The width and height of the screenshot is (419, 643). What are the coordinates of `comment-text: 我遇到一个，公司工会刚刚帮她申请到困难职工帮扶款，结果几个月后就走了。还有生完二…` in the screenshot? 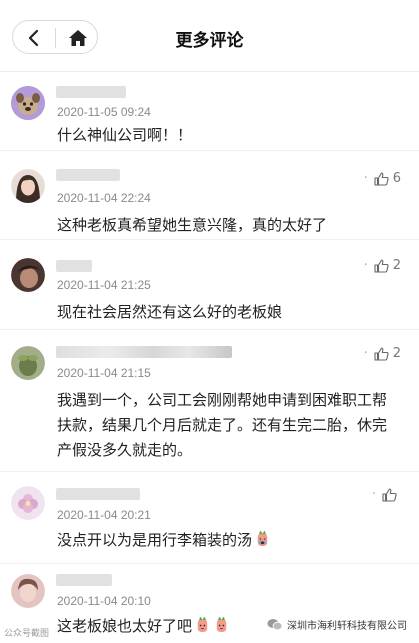 It's located at (222, 425).